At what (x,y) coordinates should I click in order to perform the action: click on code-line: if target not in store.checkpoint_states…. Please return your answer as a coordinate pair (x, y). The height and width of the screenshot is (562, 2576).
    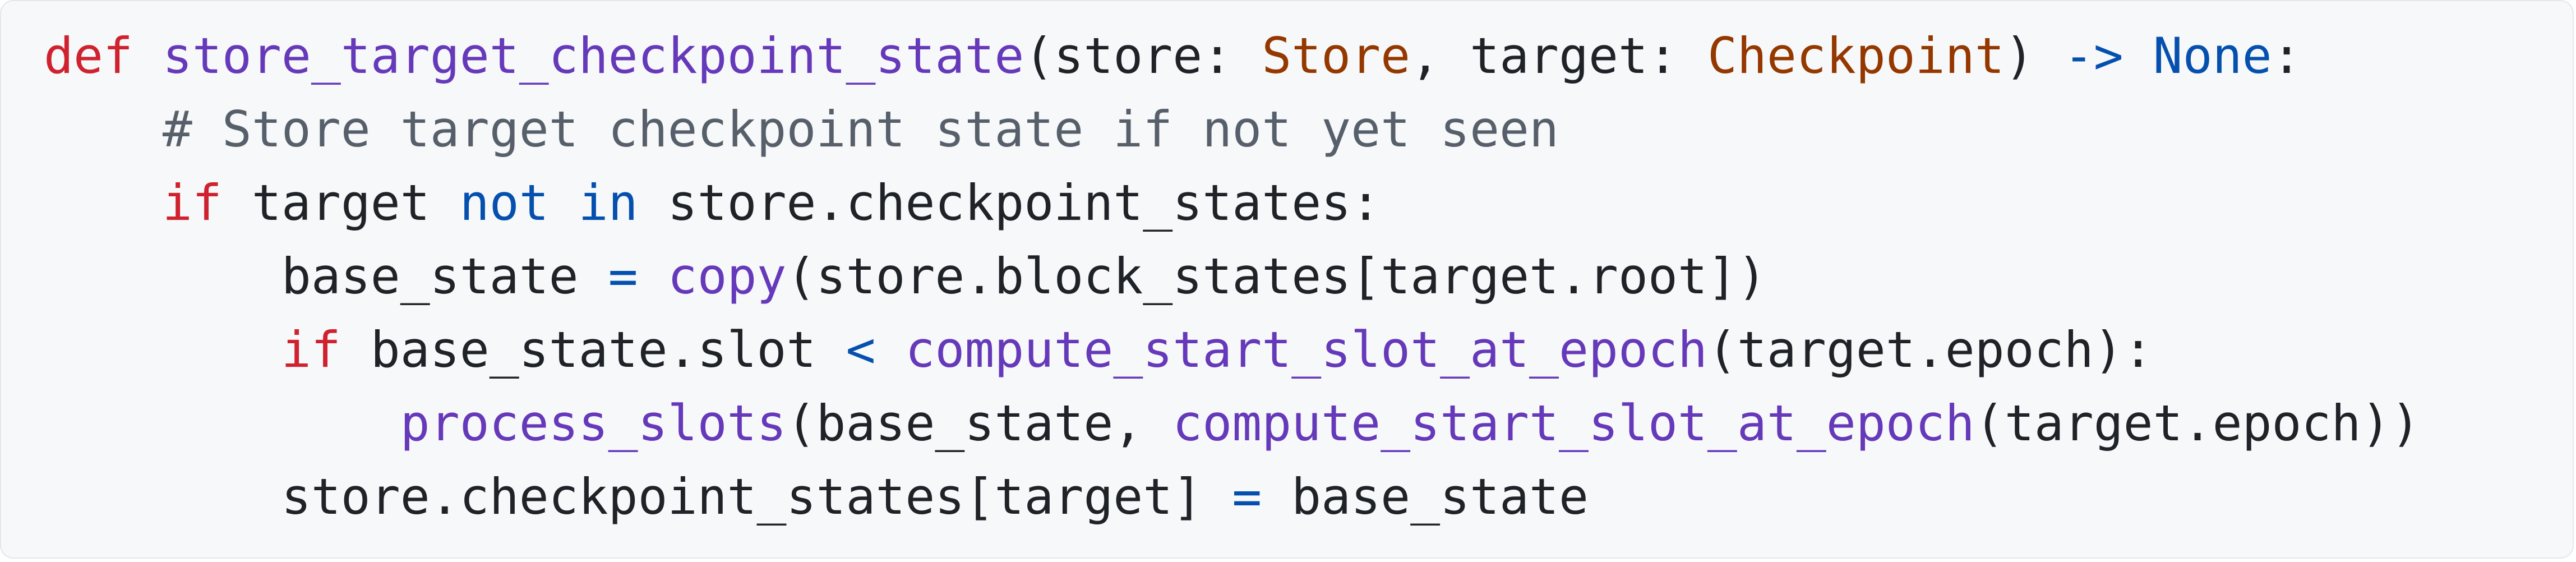
    Looking at the image, I should click on (1232, 203).